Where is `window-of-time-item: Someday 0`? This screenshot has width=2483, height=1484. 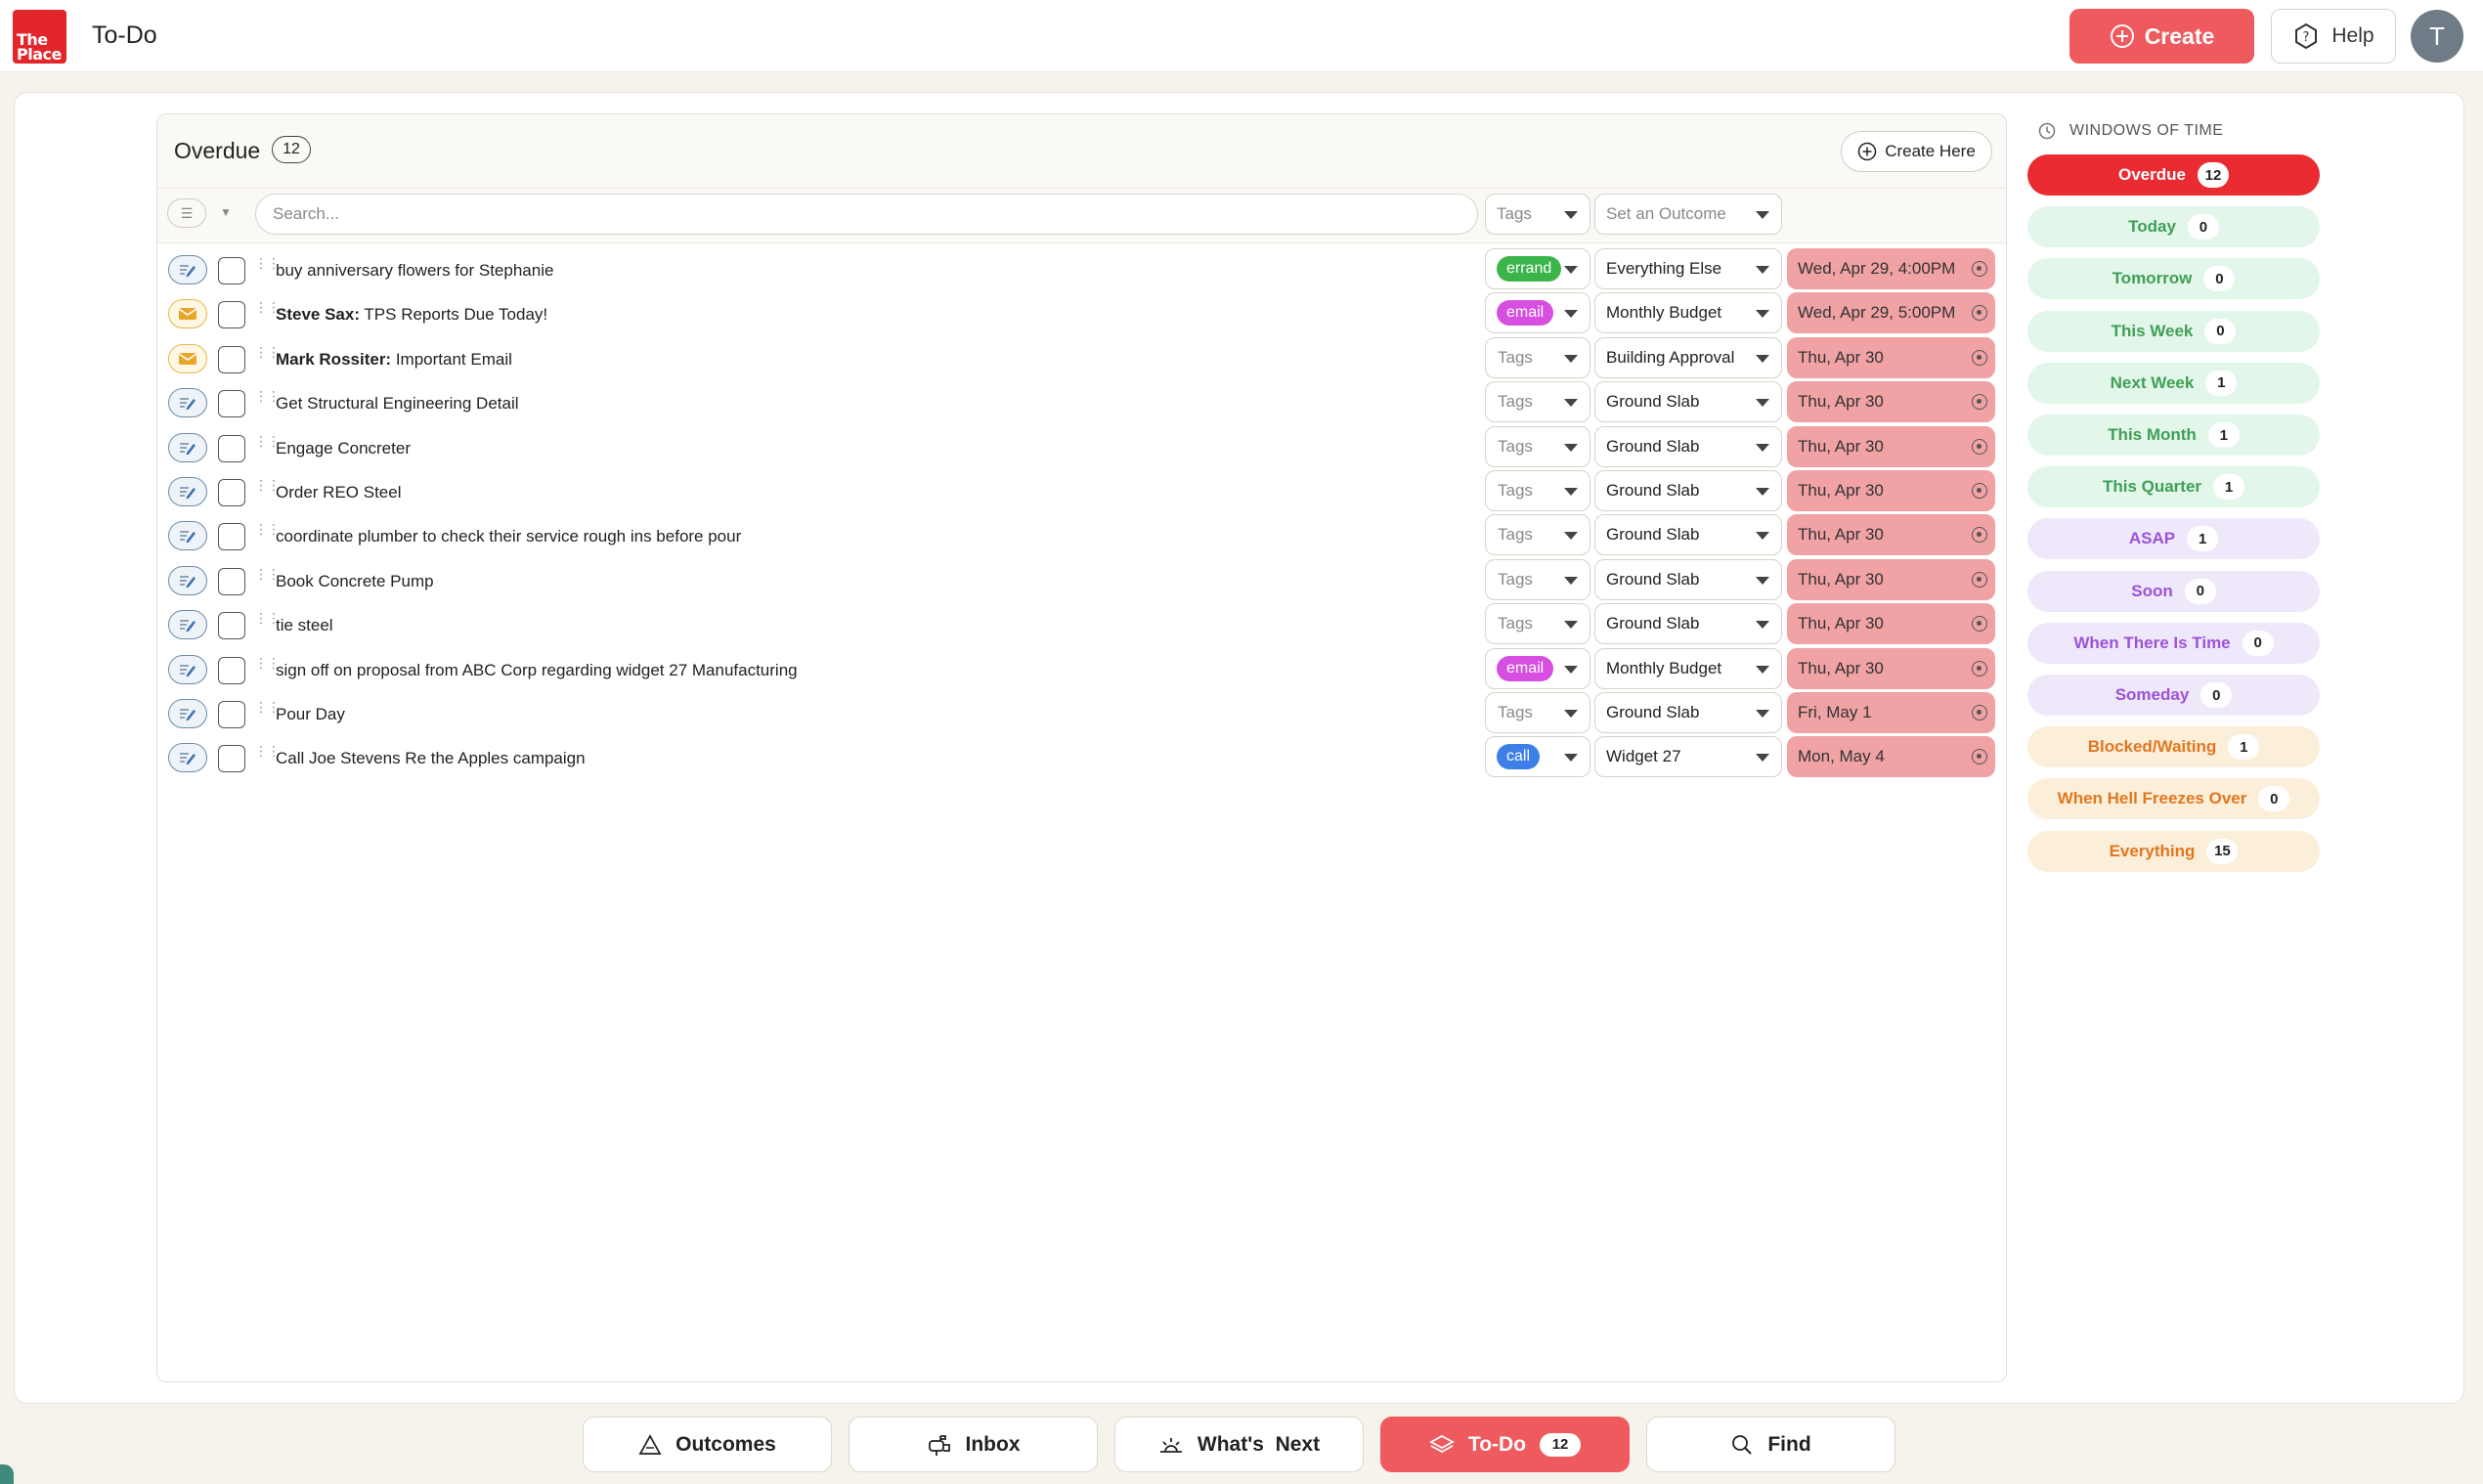 window-of-time-item: Someday 0 is located at coordinates (2174, 695).